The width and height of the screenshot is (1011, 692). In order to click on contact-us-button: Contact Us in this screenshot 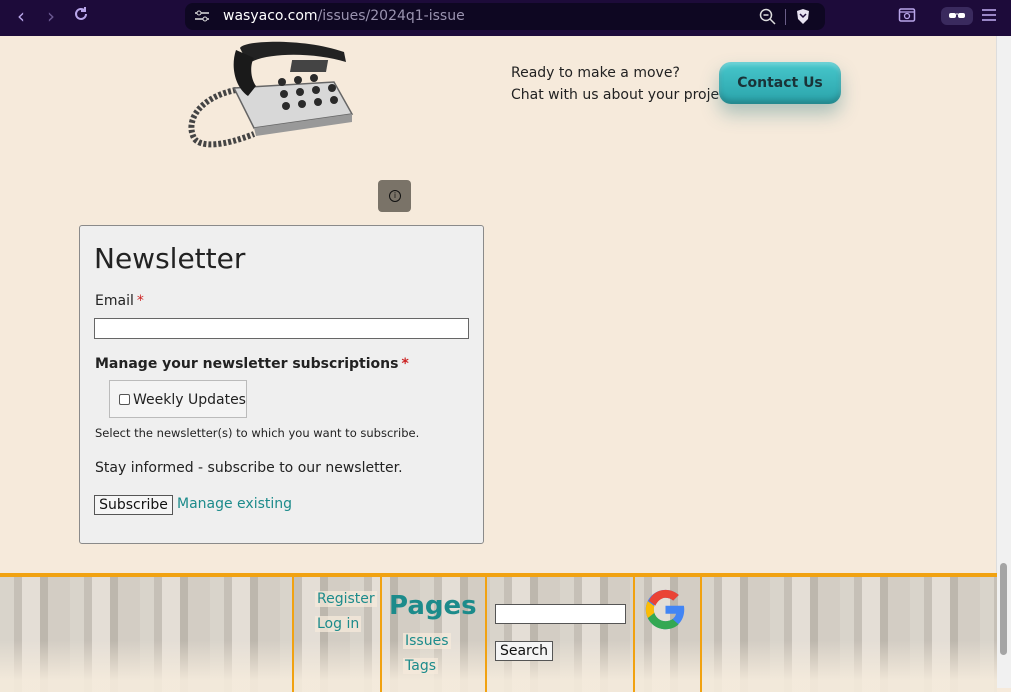, I will do `click(780, 83)`.